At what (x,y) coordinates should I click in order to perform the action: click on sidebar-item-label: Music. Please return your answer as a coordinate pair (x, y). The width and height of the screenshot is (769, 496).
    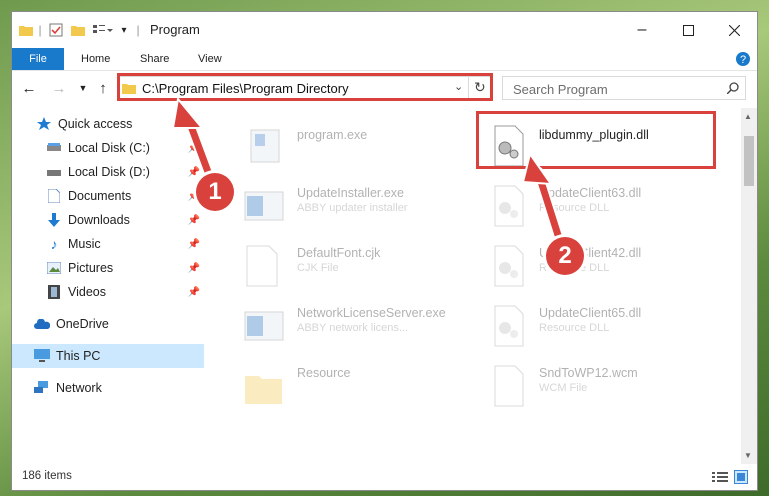
    Looking at the image, I should click on (84, 244).